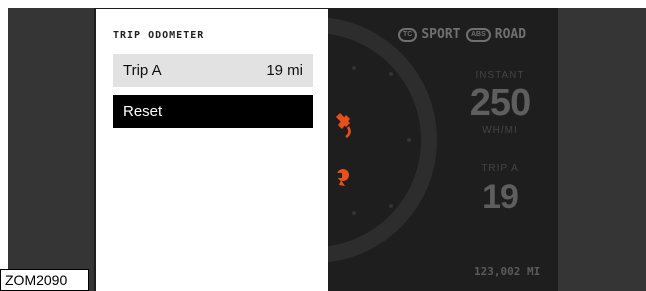 Image resolution: width=646 pixels, height=291 pixels. I want to click on instant-unit: WH/MI, so click(500, 130).